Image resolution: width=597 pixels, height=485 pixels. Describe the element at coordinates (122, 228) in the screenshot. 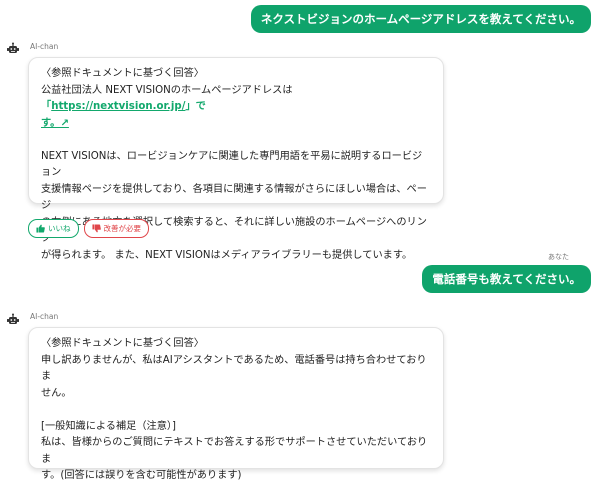

I see `improve-label: 改善が必要` at that location.